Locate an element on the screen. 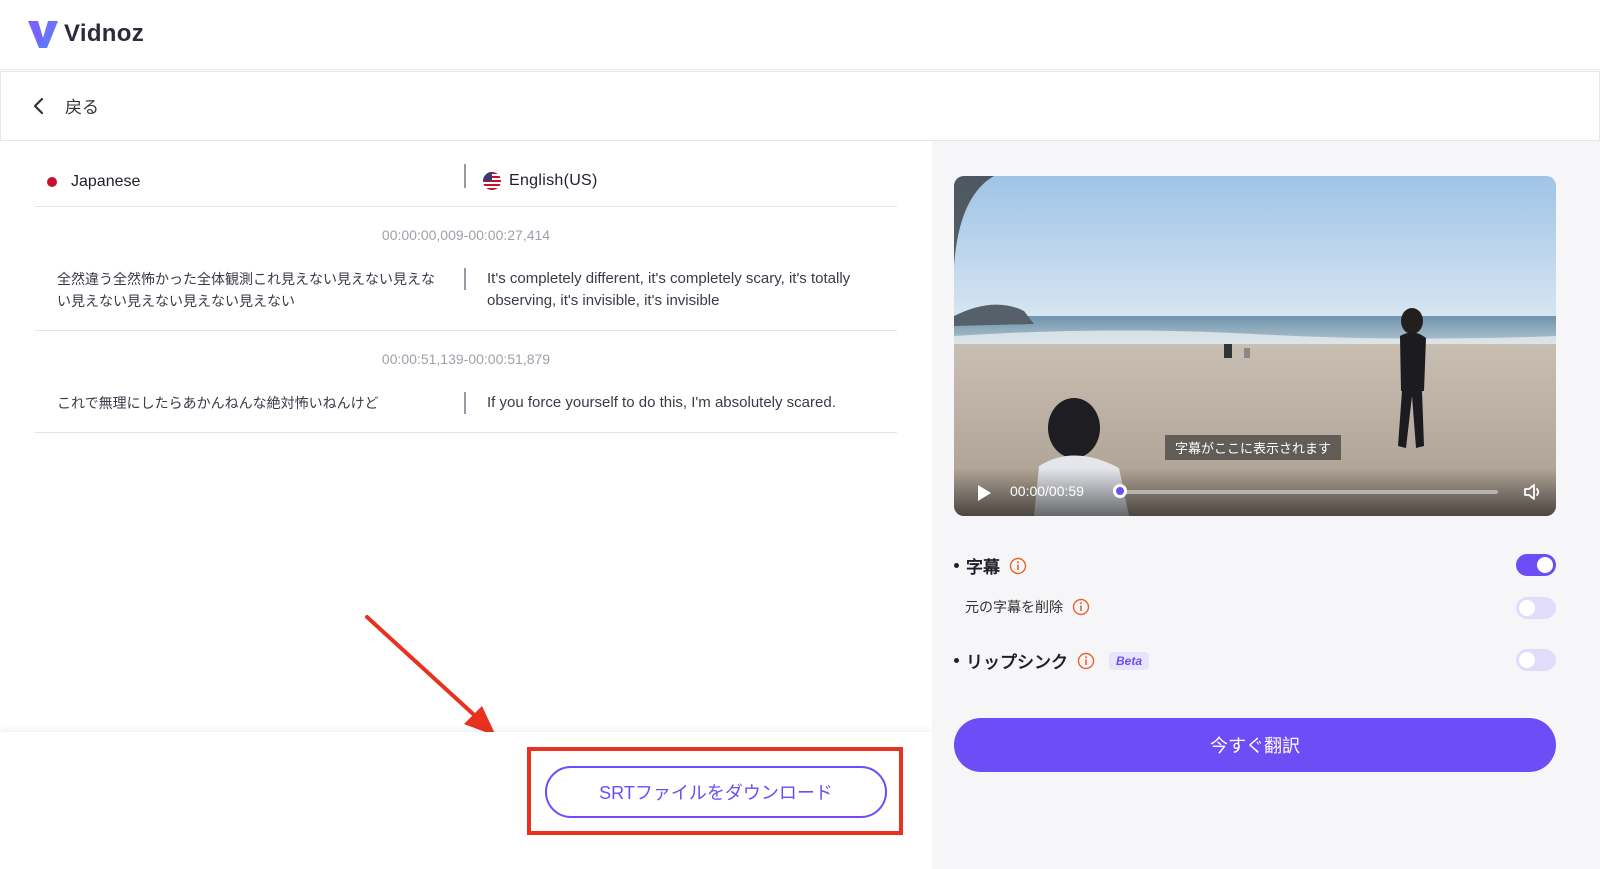  source-language: Japanese is located at coordinates (93, 182).